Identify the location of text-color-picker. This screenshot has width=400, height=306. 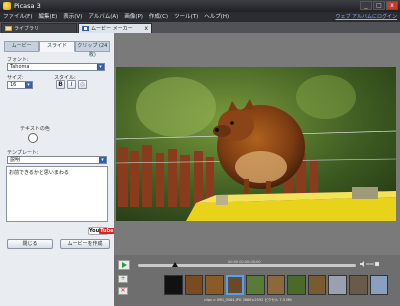
(33, 138).